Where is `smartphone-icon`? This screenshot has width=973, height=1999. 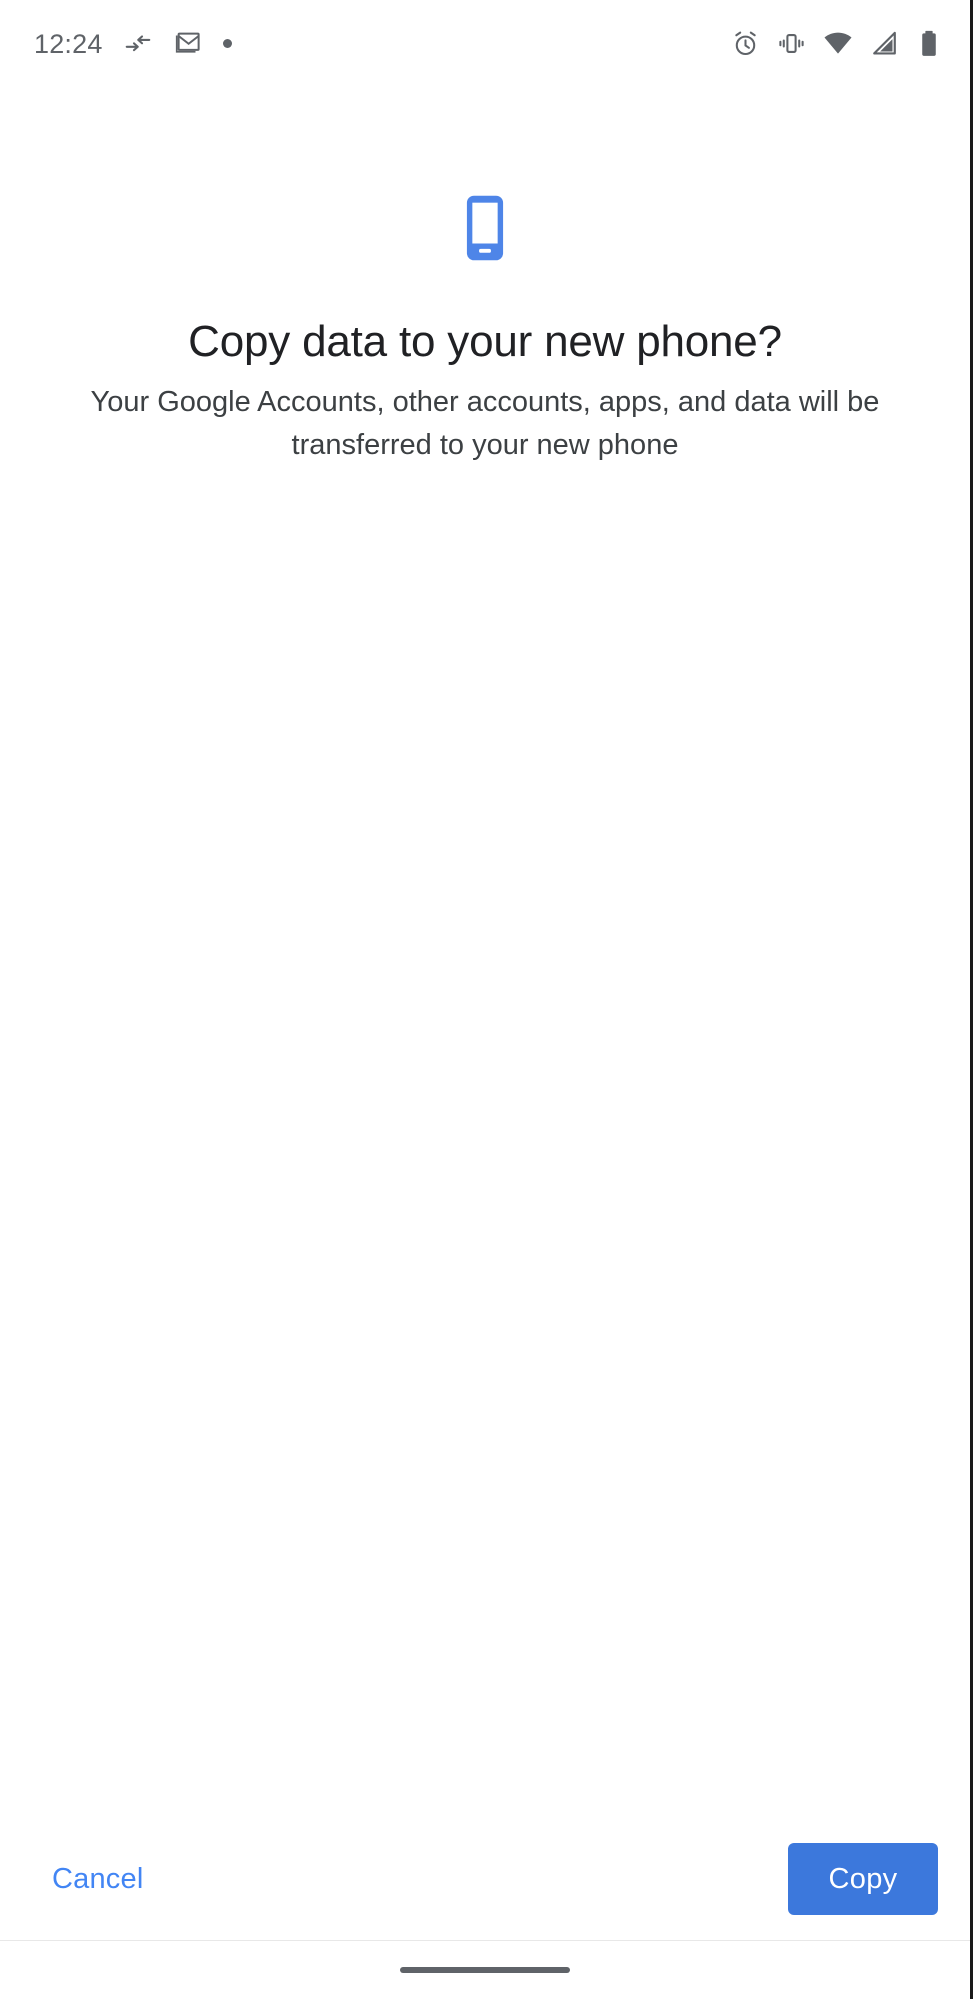
smartphone-icon is located at coordinates (485, 230).